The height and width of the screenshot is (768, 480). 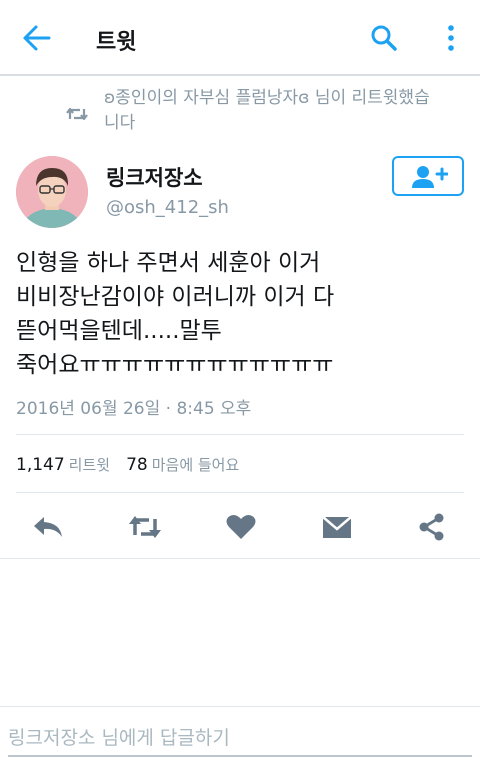 I want to click on tweet-stats: 1,147 리트윗 78 마음에 들어요, so click(x=127, y=464).